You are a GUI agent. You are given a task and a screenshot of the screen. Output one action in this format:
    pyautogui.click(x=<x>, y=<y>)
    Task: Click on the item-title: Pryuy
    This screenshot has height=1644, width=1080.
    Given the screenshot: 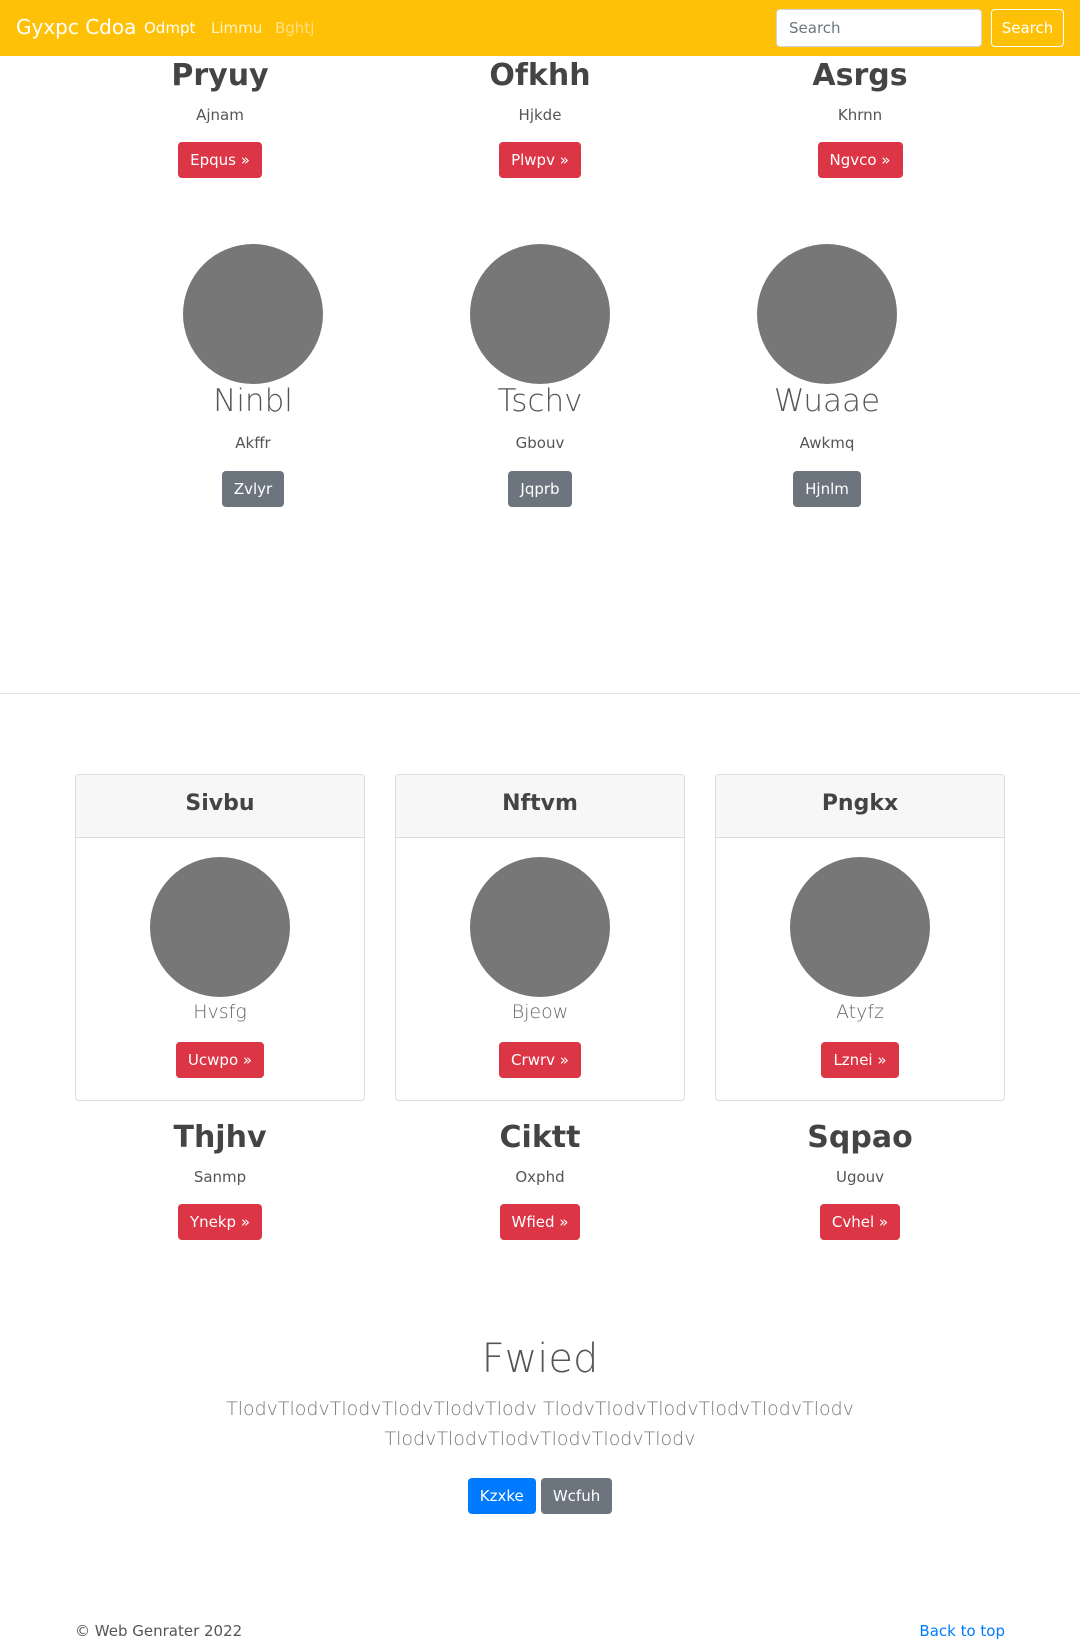 What is the action you would take?
    pyautogui.click(x=220, y=75)
    